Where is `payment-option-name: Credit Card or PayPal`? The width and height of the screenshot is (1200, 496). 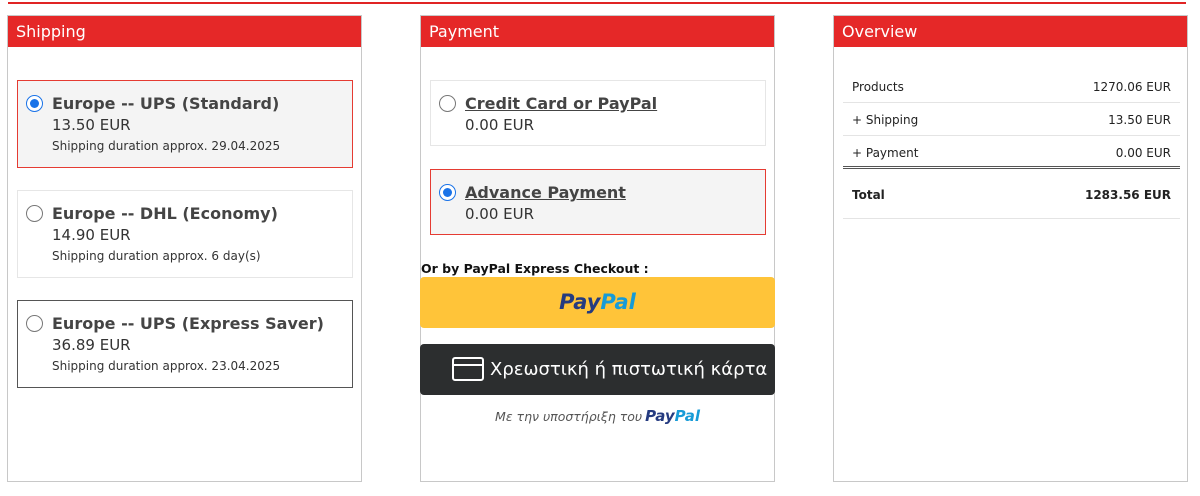 payment-option-name: Credit Card or PayPal is located at coordinates (561, 103).